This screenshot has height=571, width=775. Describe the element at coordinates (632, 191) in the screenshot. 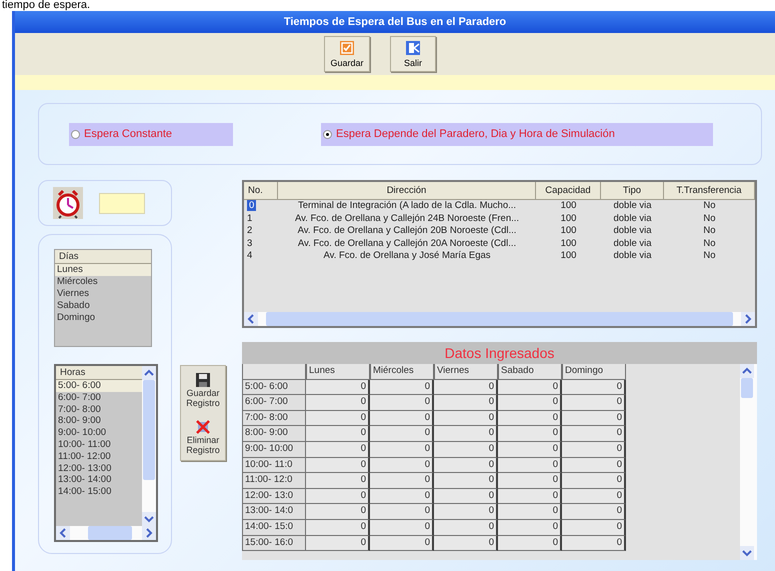

I see `column-header: Tipo` at that location.